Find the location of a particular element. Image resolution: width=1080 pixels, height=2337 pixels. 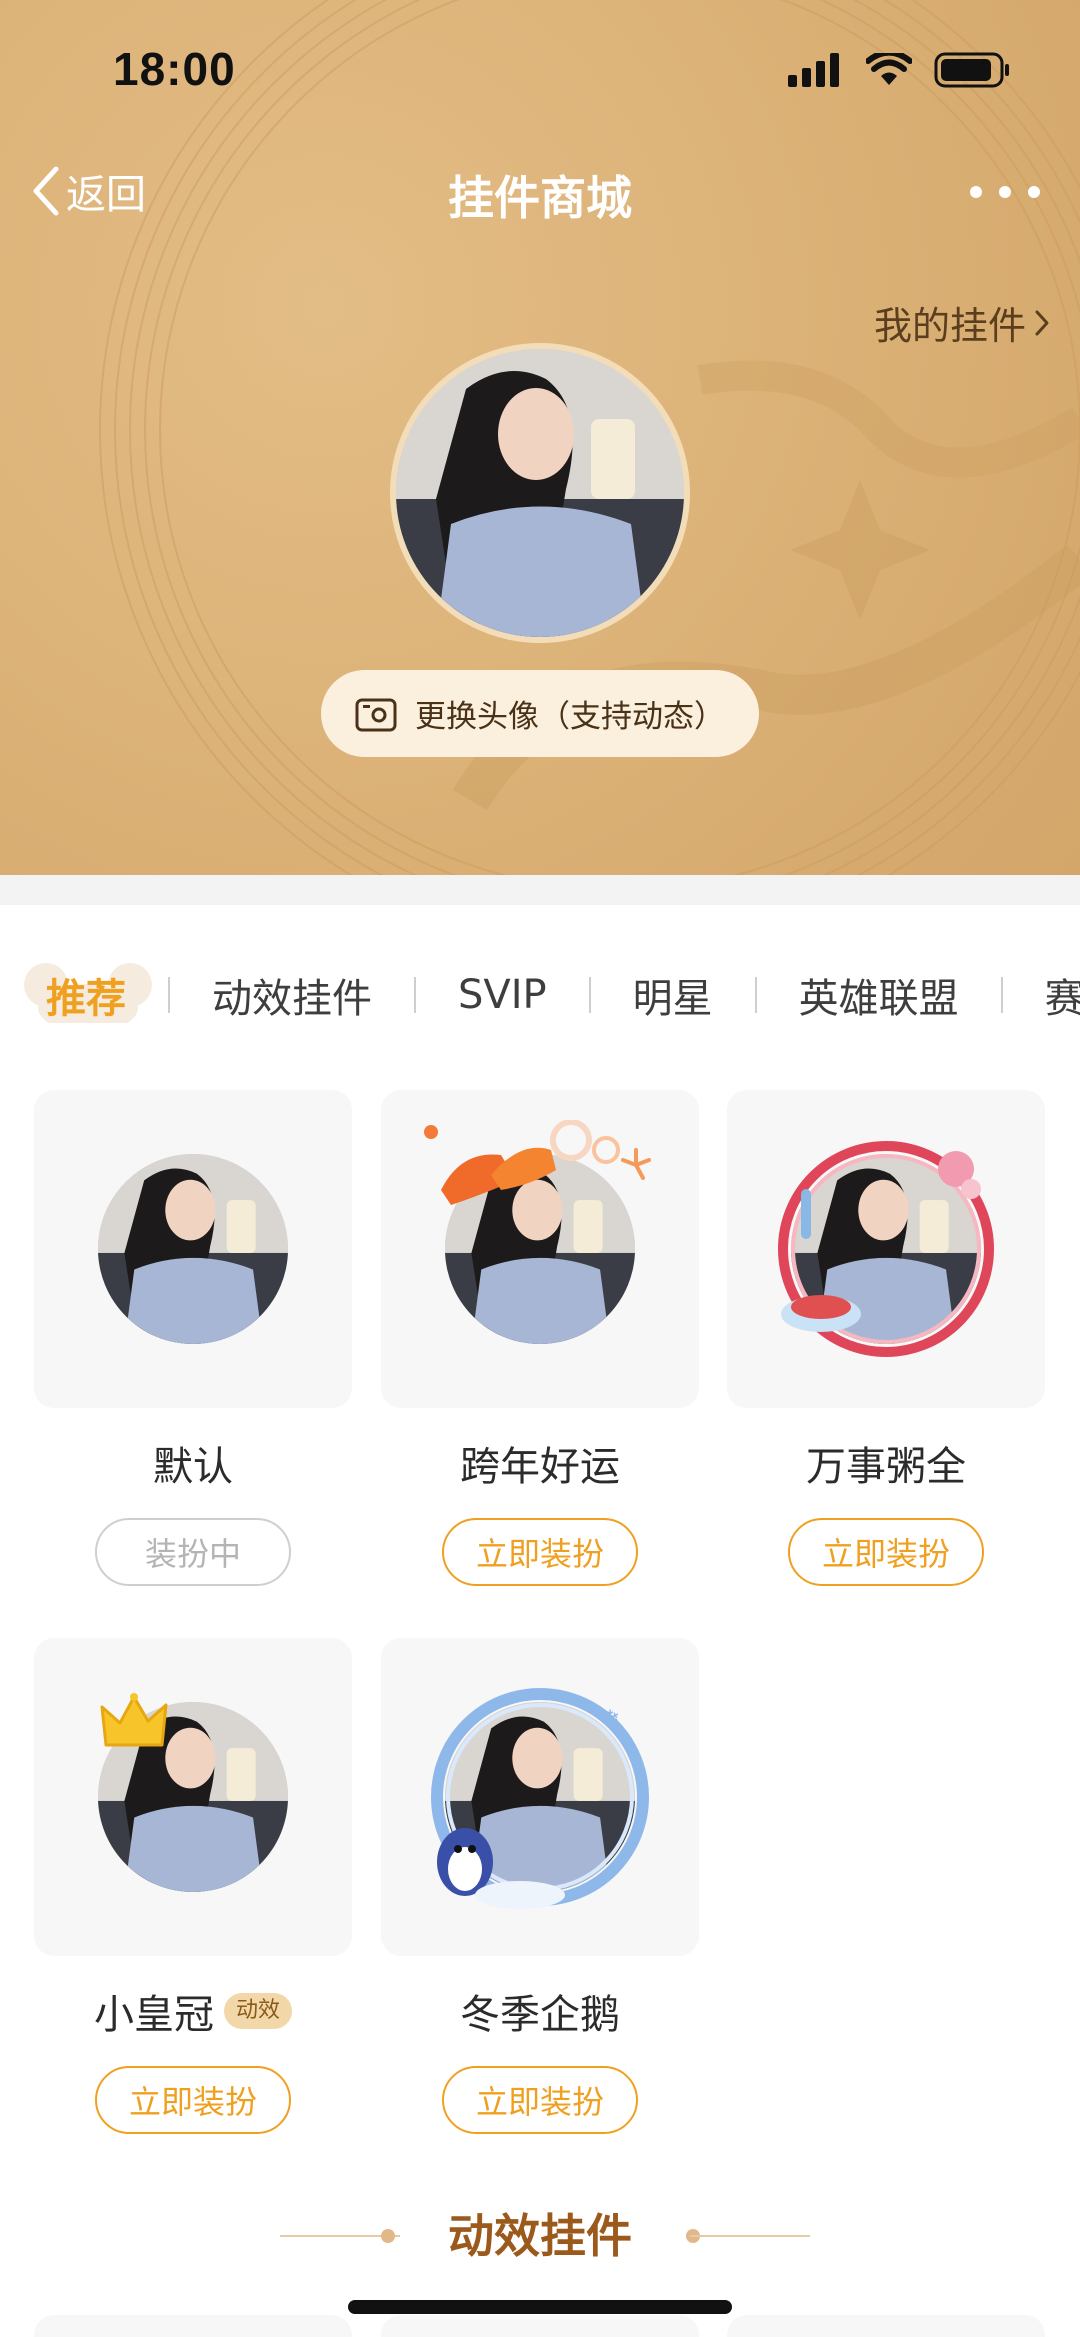

pendant-name-text: 默认 is located at coordinates (193, 1467).